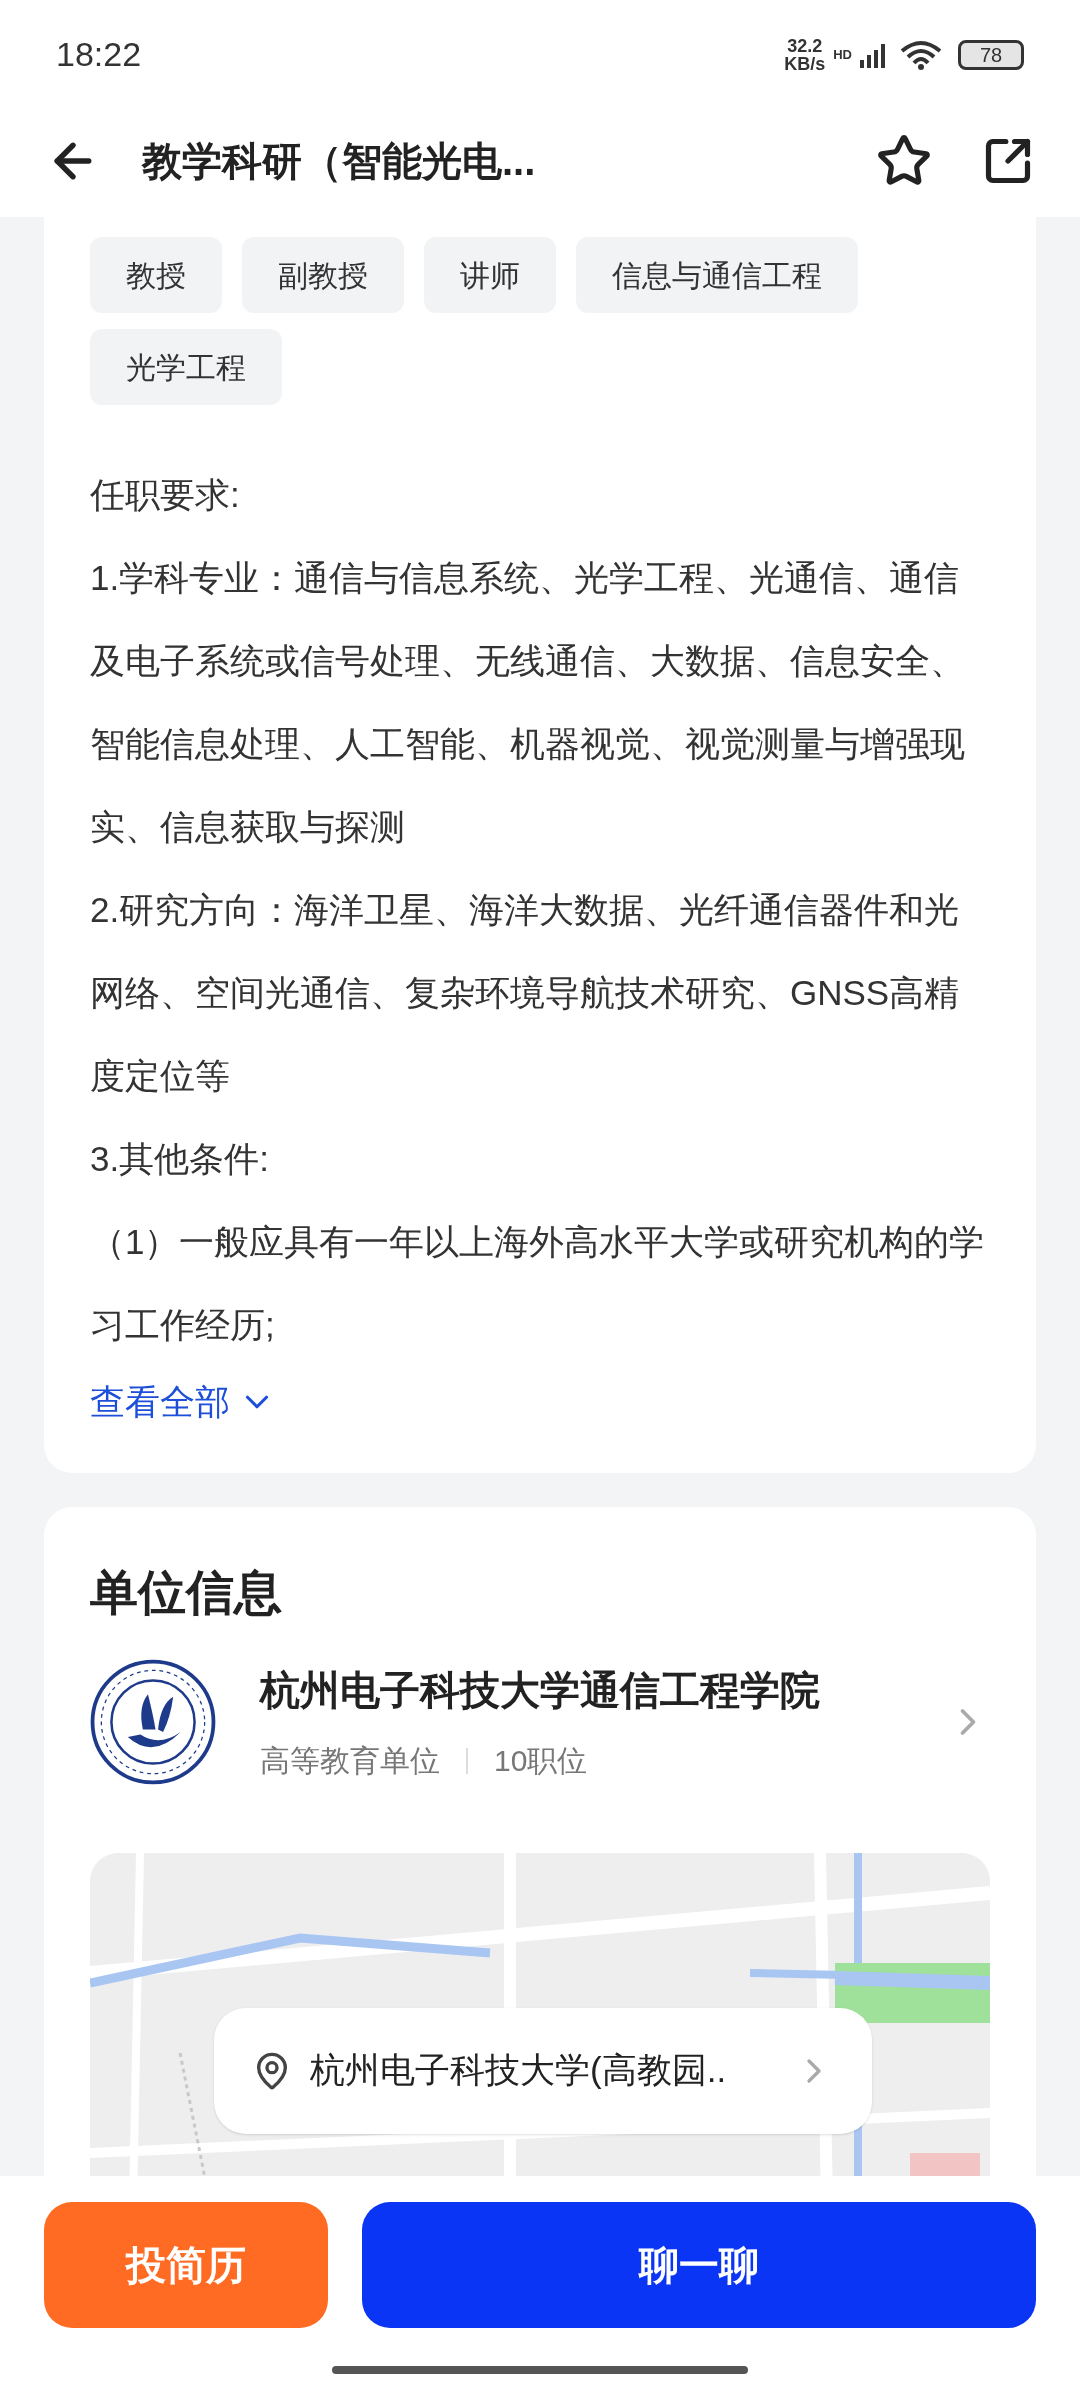 This screenshot has height=2400, width=1080. Describe the element at coordinates (165, 495) in the screenshot. I see `requirements-heading: 任职要求:` at that location.